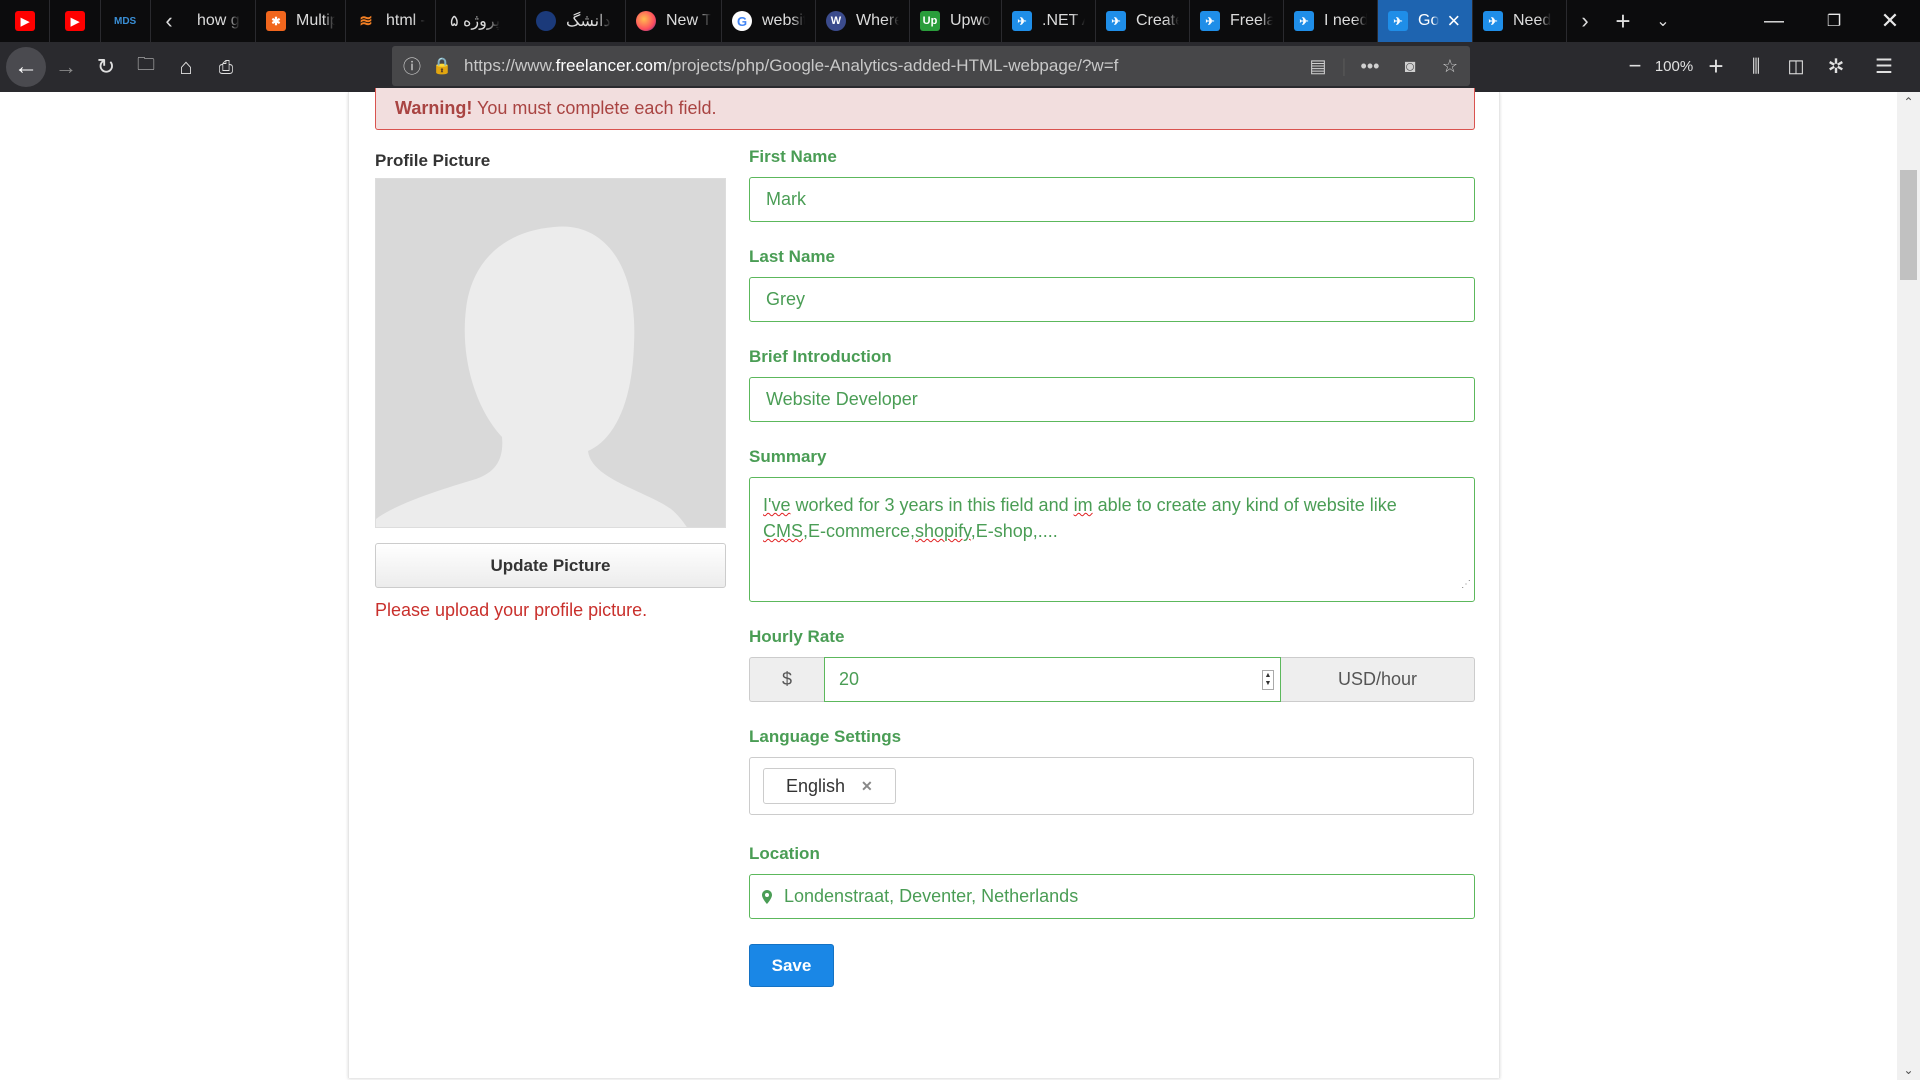 The height and width of the screenshot is (1080, 1920). I want to click on tab-create: ✈Create, so click(1143, 21).